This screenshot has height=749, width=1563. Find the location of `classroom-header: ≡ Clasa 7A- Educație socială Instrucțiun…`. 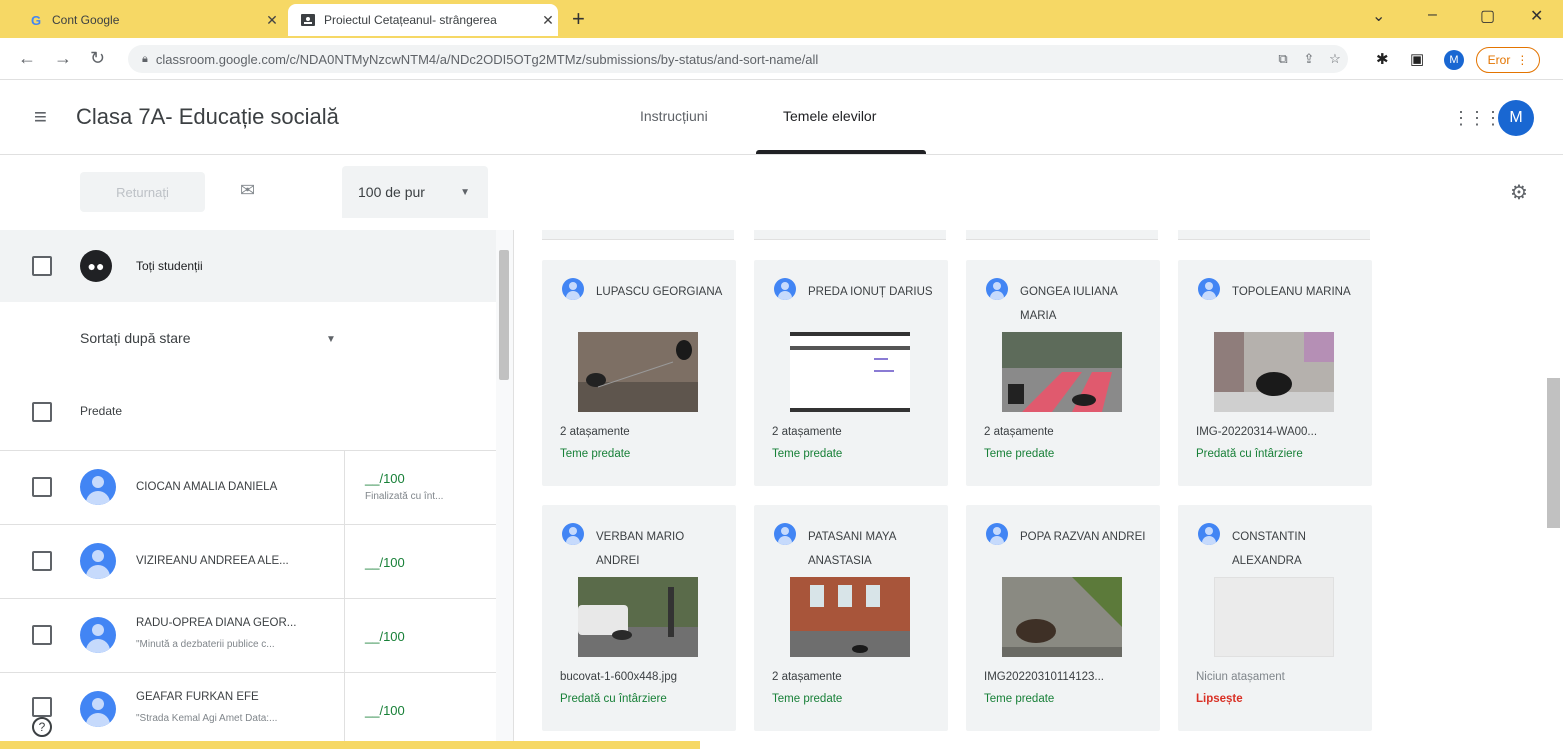

classroom-header: ≡ Clasa 7A- Educație socială Instrucțiun… is located at coordinates (781, 117).